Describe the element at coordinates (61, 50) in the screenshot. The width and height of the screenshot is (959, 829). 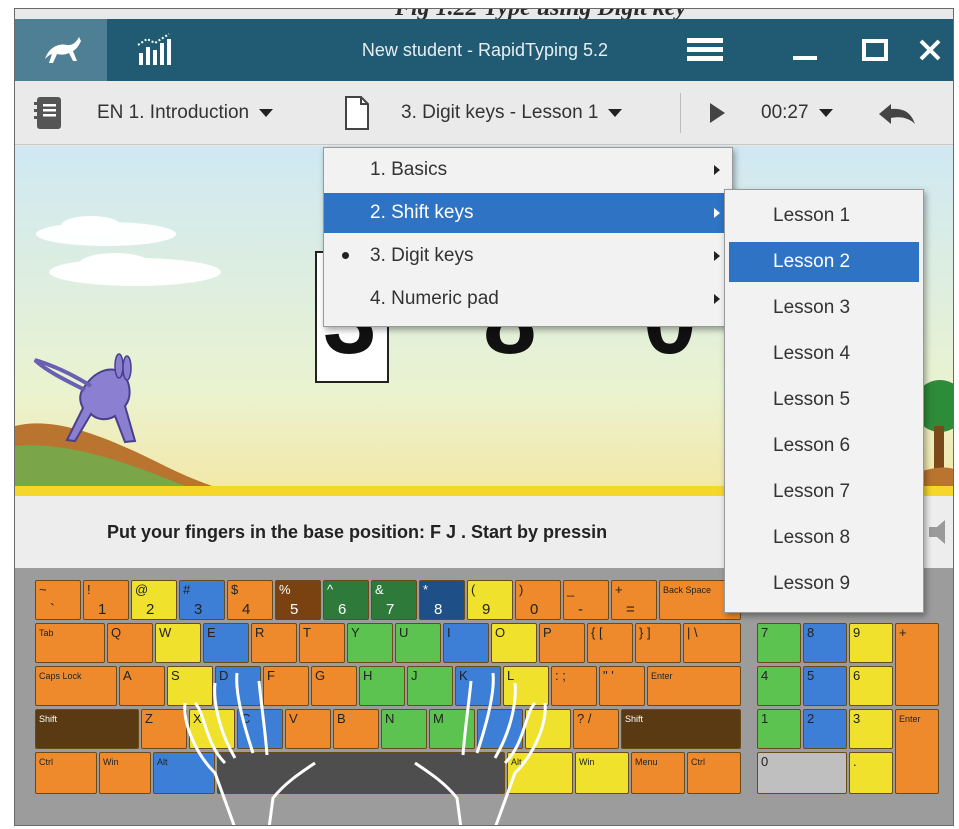
I see `home-button` at that location.